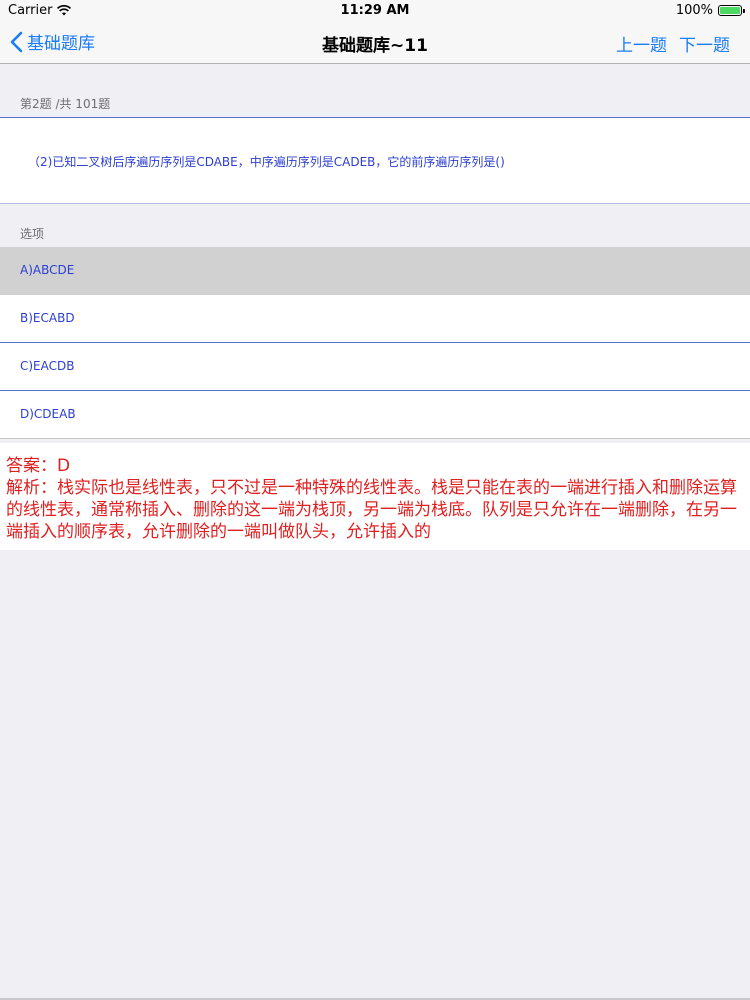 This screenshot has height=1000, width=750. What do you see at coordinates (694, 10) in the screenshot?
I see `battery-percent: 100%` at bounding box center [694, 10].